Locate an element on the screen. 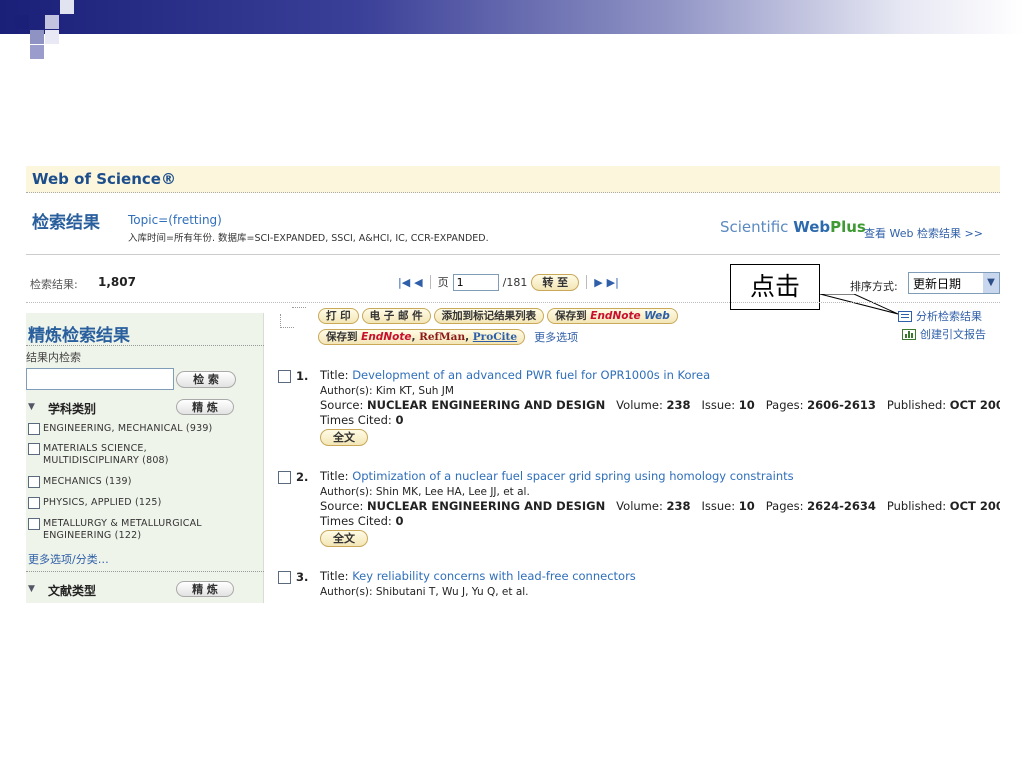 Image resolution: width=1024 pixels, height=768 pixels. category-item: PHYSICS, APPLIED (125) is located at coordinates (95, 503).